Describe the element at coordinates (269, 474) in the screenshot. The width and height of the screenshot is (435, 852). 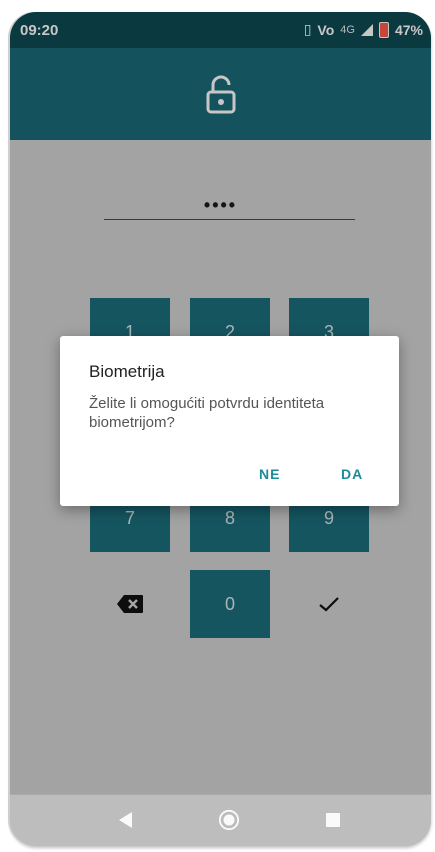
I see `dialog-no-button: NE` at that location.